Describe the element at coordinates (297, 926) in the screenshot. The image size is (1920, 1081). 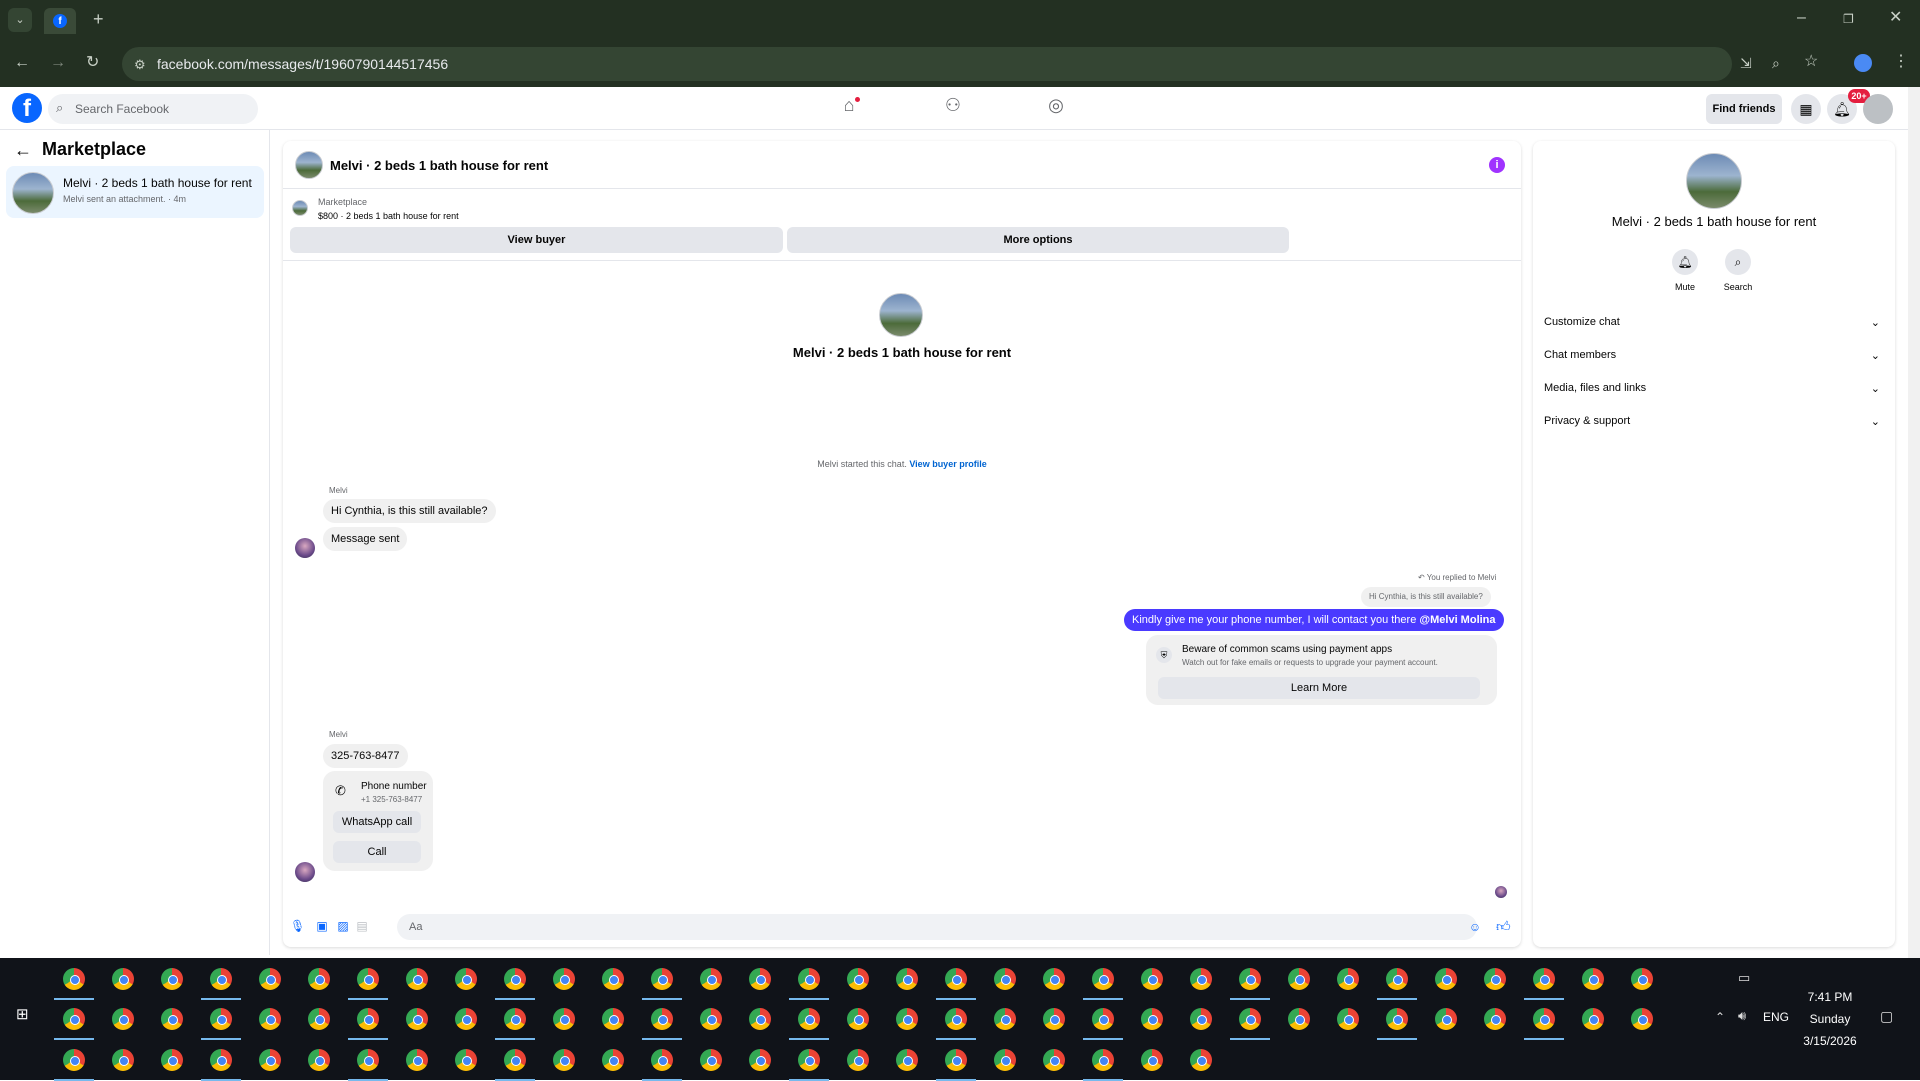
I see `microphone-icon: 🎙︎` at that location.